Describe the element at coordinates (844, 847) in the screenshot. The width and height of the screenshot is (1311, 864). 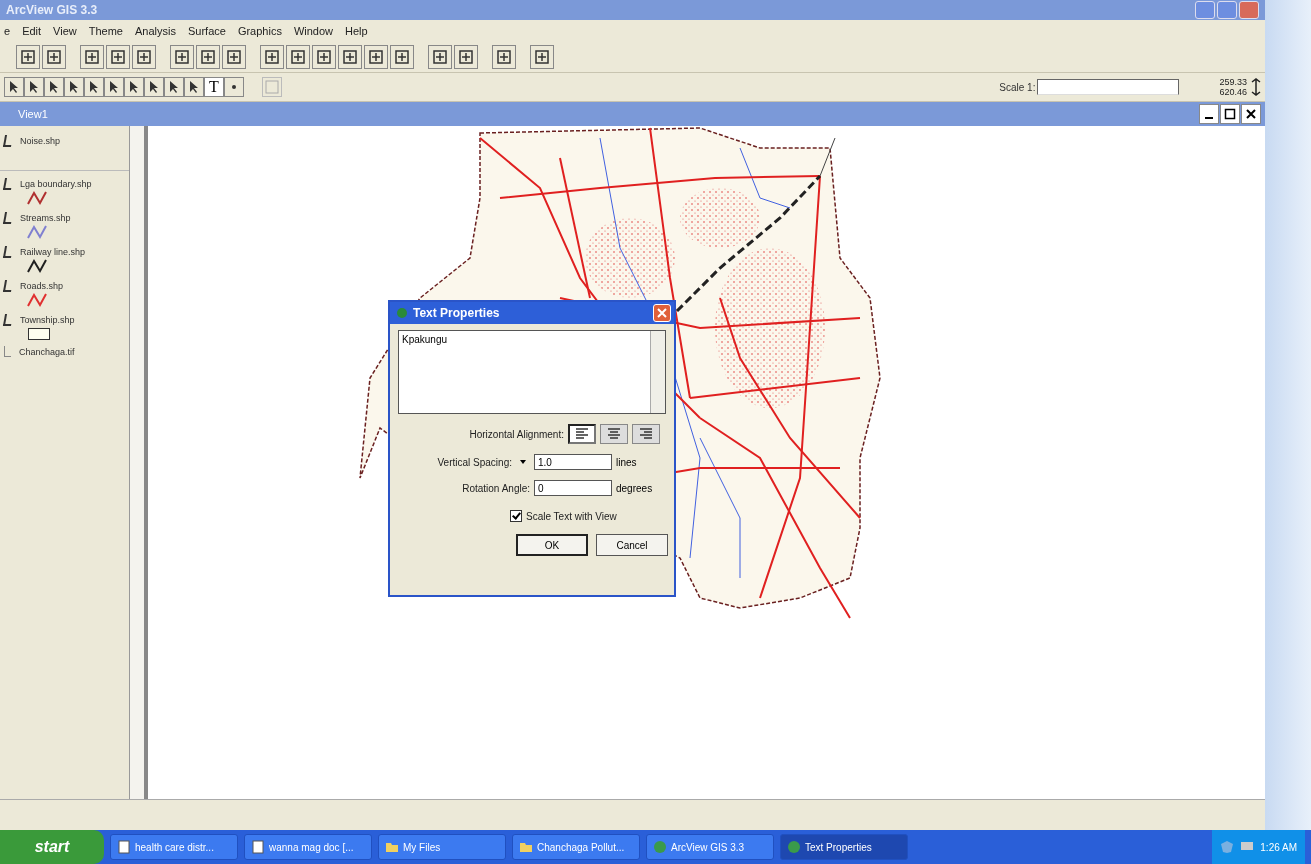
I see `taskbar-button: Text Properties` at that location.